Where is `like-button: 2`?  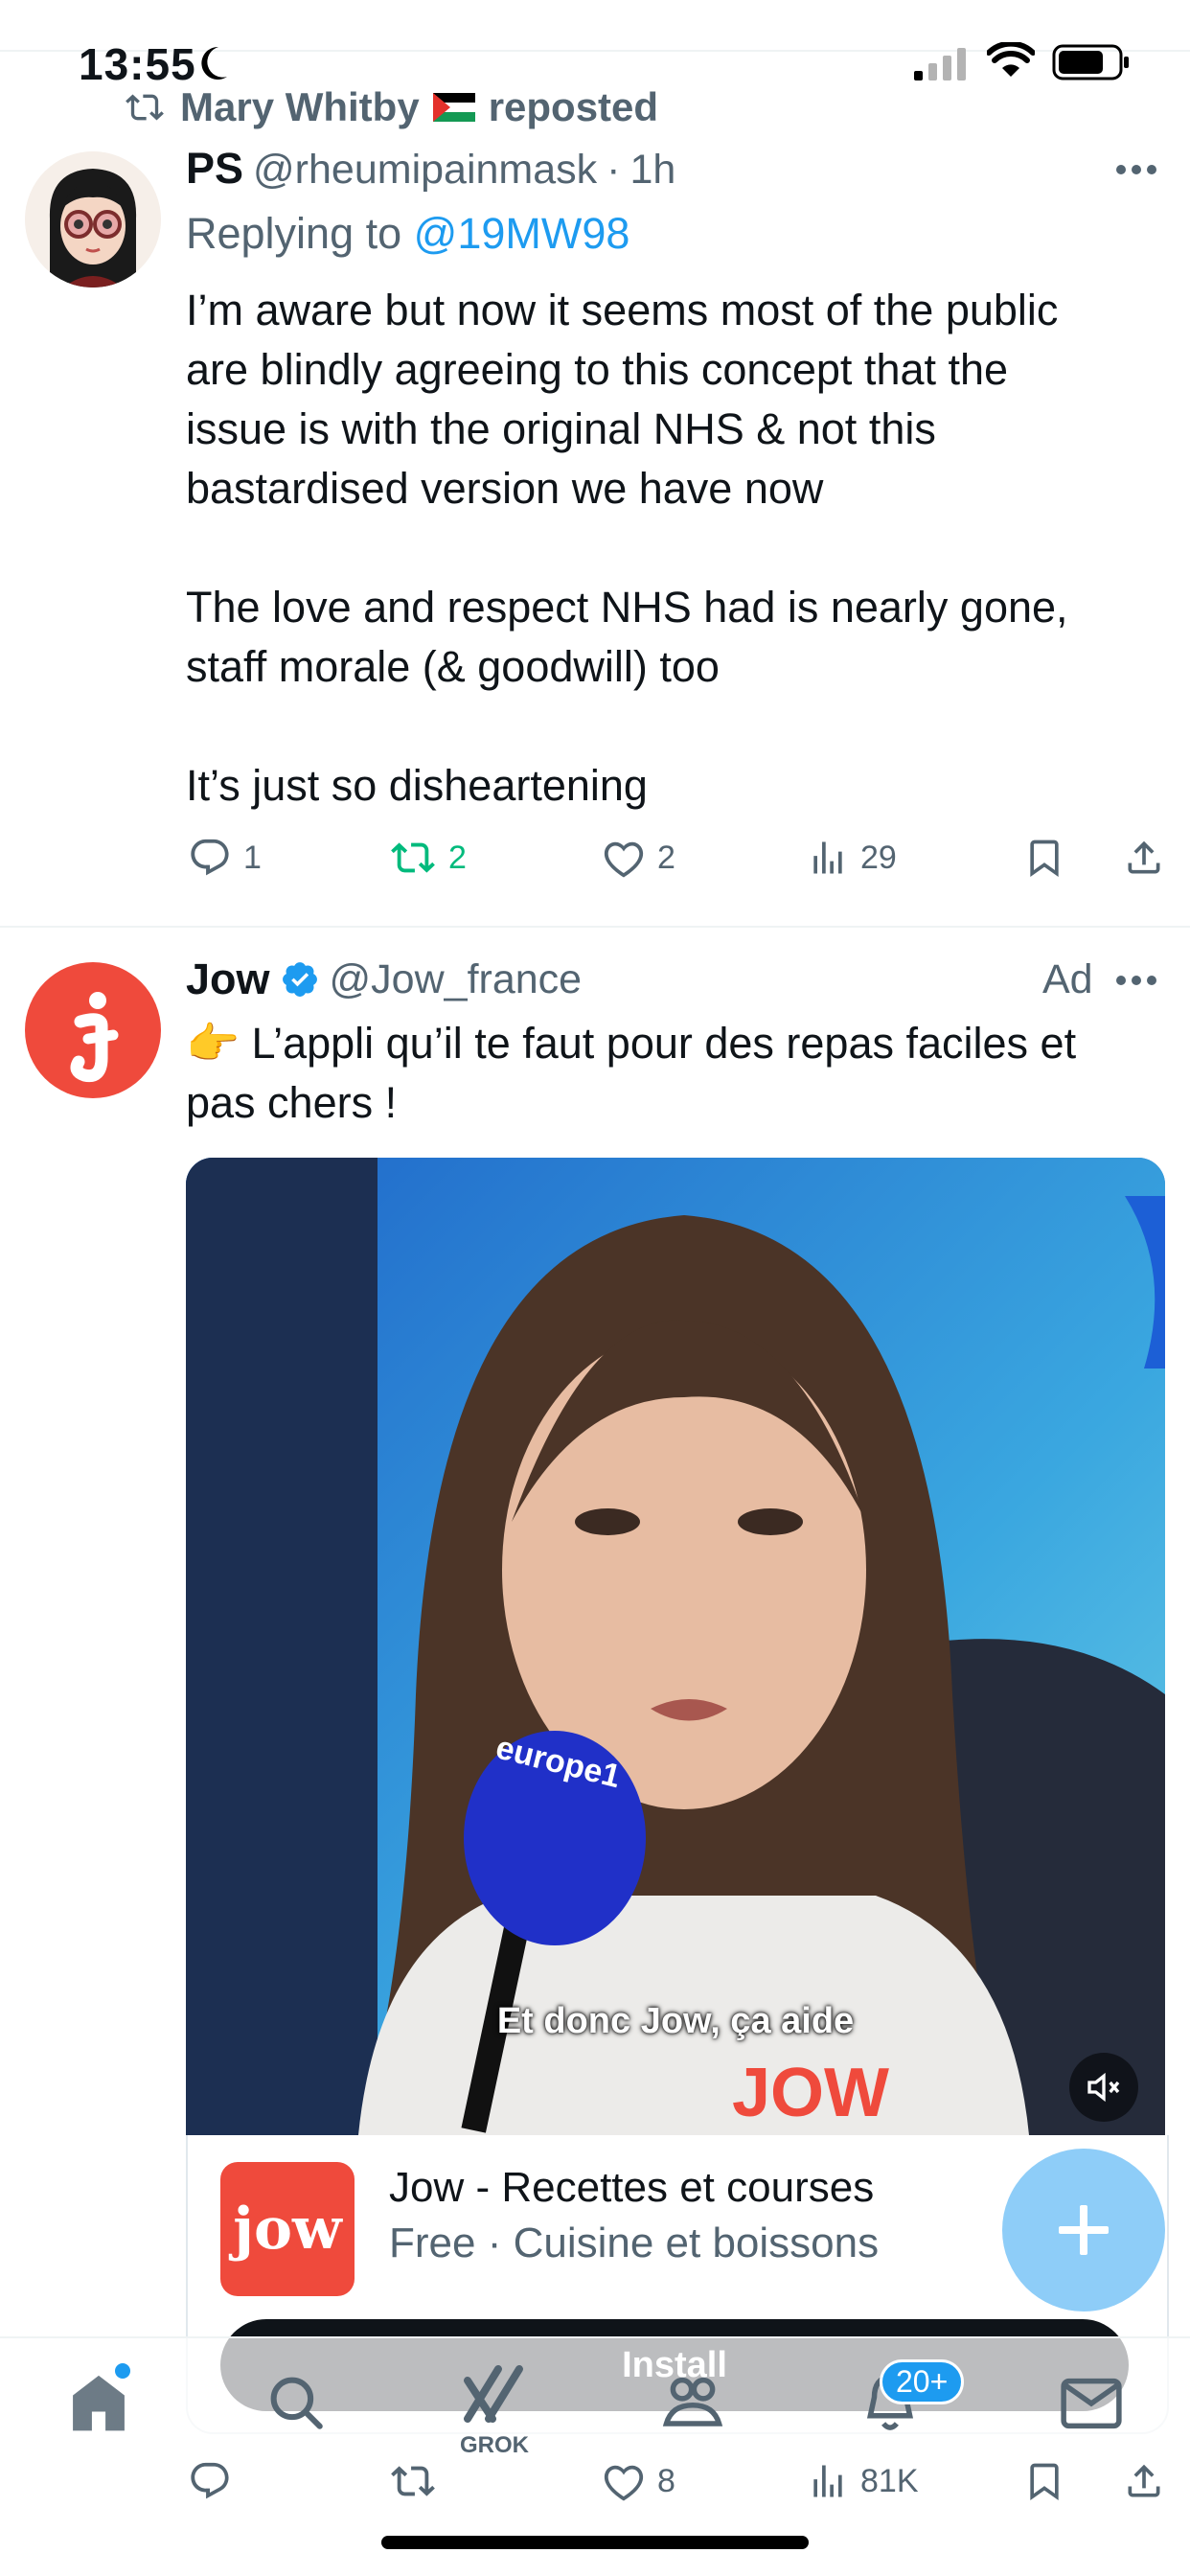 like-button: 2 is located at coordinates (704, 858).